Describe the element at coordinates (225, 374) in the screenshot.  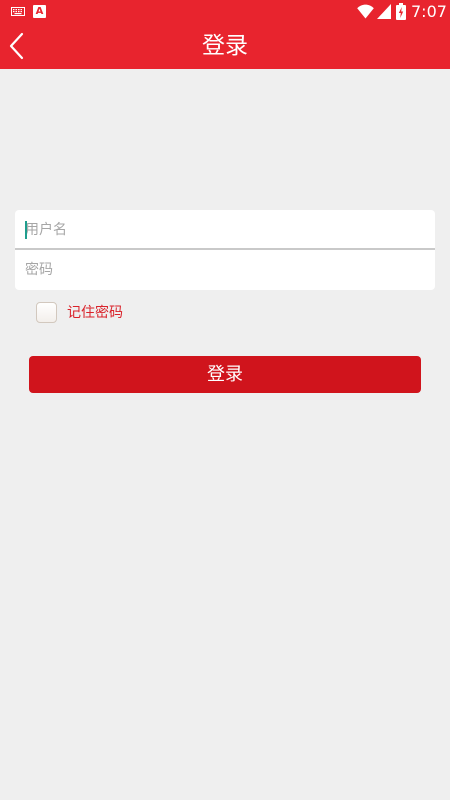
I see `login-button: 登录` at that location.